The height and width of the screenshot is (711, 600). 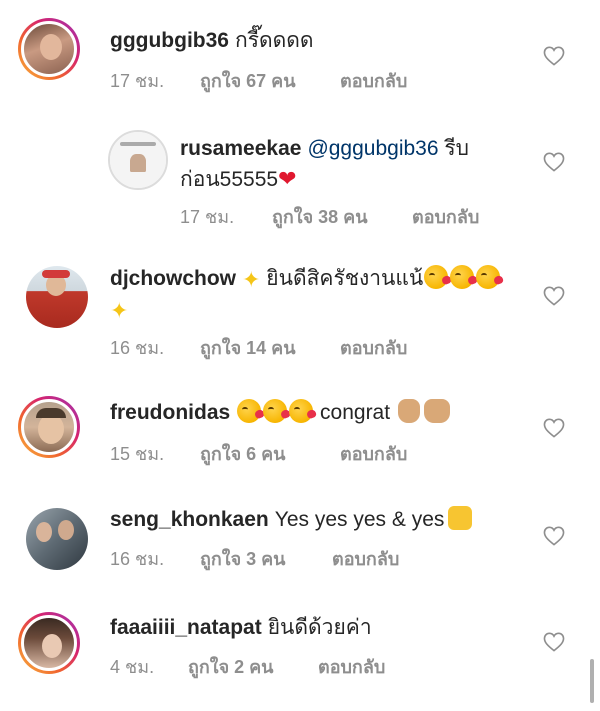 I want to click on comment-text-continued: ก่อน55555, so click(x=229, y=179).